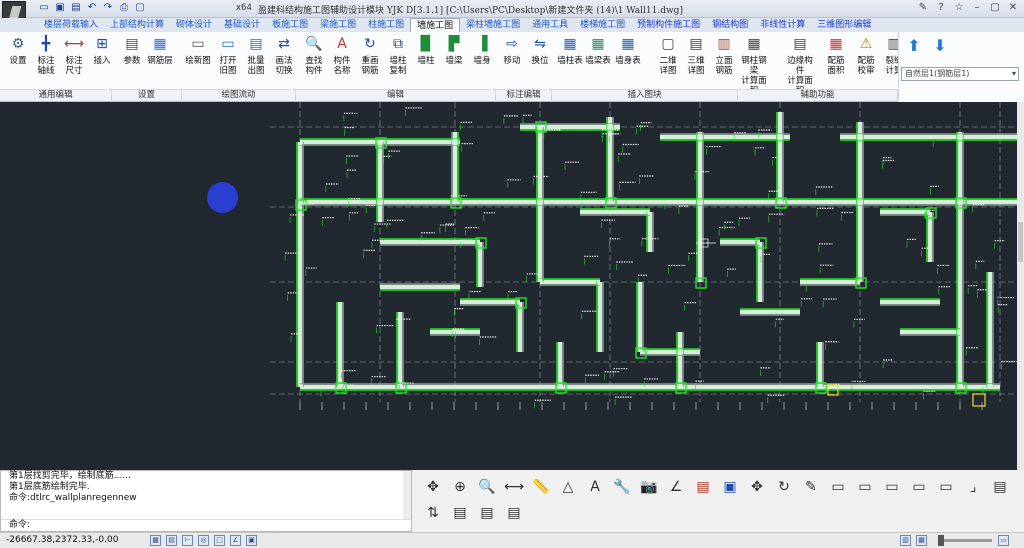 This screenshot has height=548, width=1024. I want to click on tab-9: 通用工具, so click(550, 25).